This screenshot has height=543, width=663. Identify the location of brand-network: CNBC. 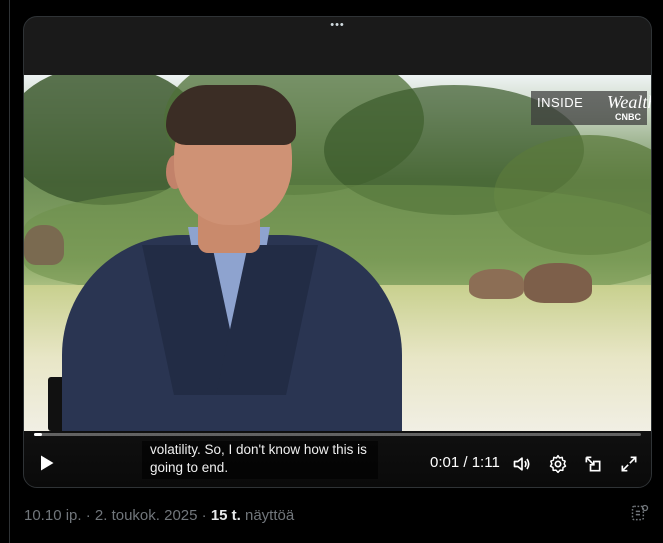
(628, 117).